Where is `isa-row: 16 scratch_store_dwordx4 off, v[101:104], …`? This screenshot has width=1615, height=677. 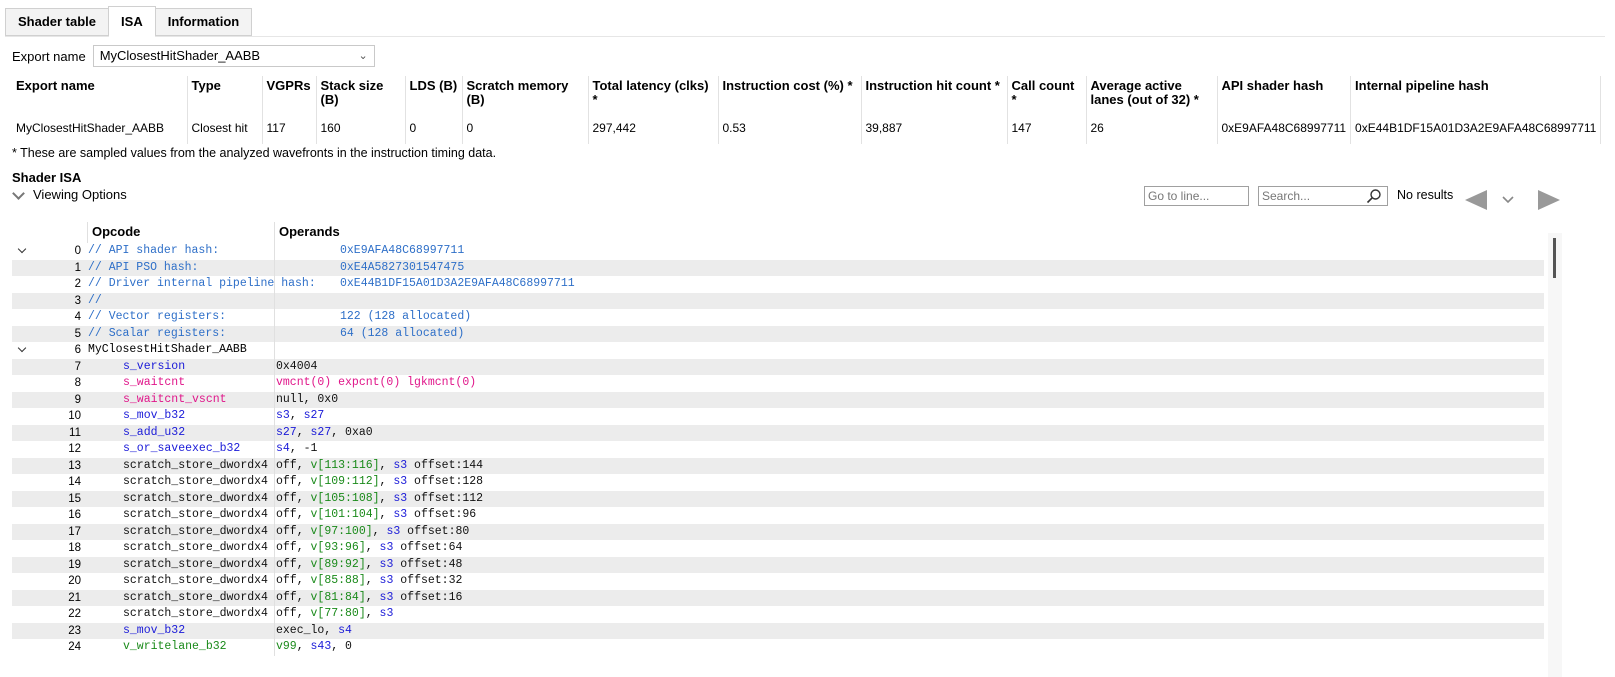
isa-row: 16 scratch_store_dwordx4 off, v[101:104], … is located at coordinates (778, 515).